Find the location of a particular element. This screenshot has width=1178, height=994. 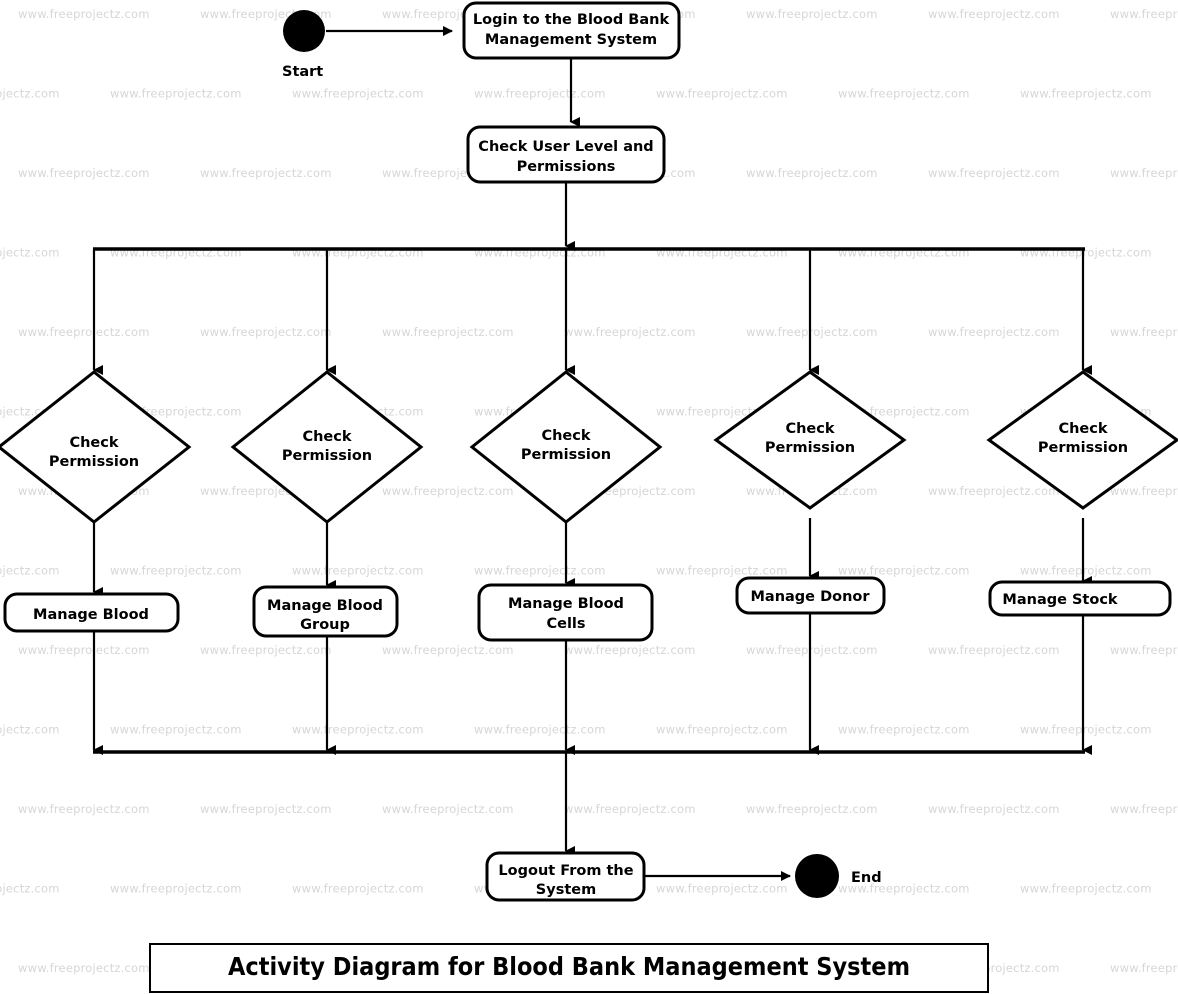

activity-manage-blood-group-label-line1: Manage Blood is located at coordinates (325, 606).